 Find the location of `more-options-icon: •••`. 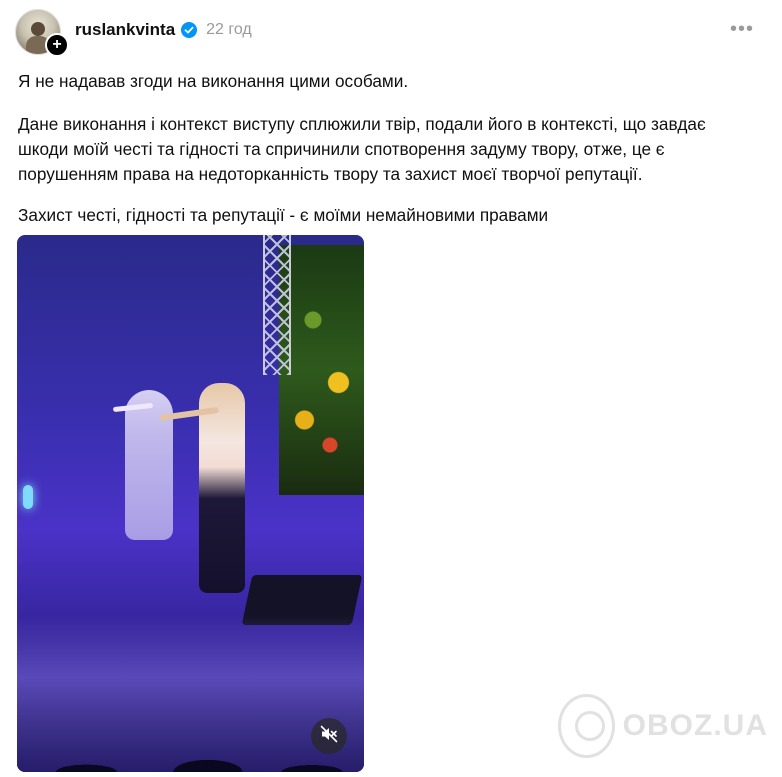

more-options-icon: ••• is located at coordinates (742, 29).